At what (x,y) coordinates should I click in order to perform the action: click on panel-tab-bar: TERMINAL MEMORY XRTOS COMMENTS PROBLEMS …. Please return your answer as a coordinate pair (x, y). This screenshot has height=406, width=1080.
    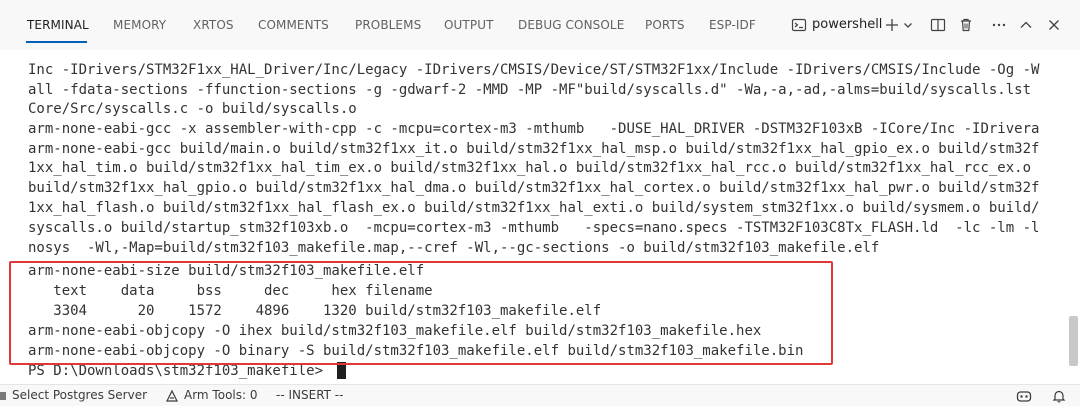
    Looking at the image, I should click on (540, 25).